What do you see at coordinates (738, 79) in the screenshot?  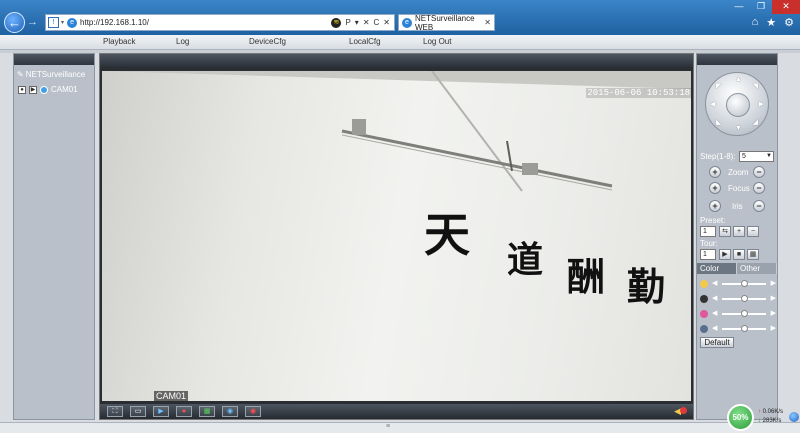 I see `ptz-up-icon: ▲` at bounding box center [738, 79].